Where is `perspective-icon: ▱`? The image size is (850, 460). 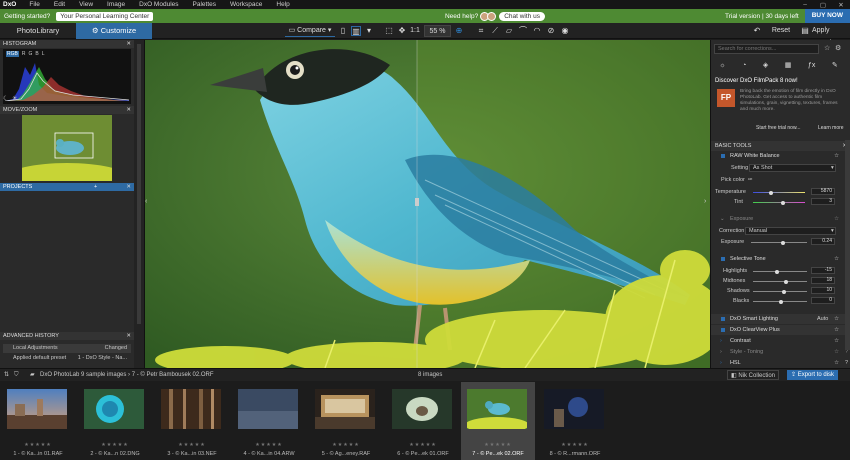
perspective-icon: ▱ is located at coordinates (509, 31).